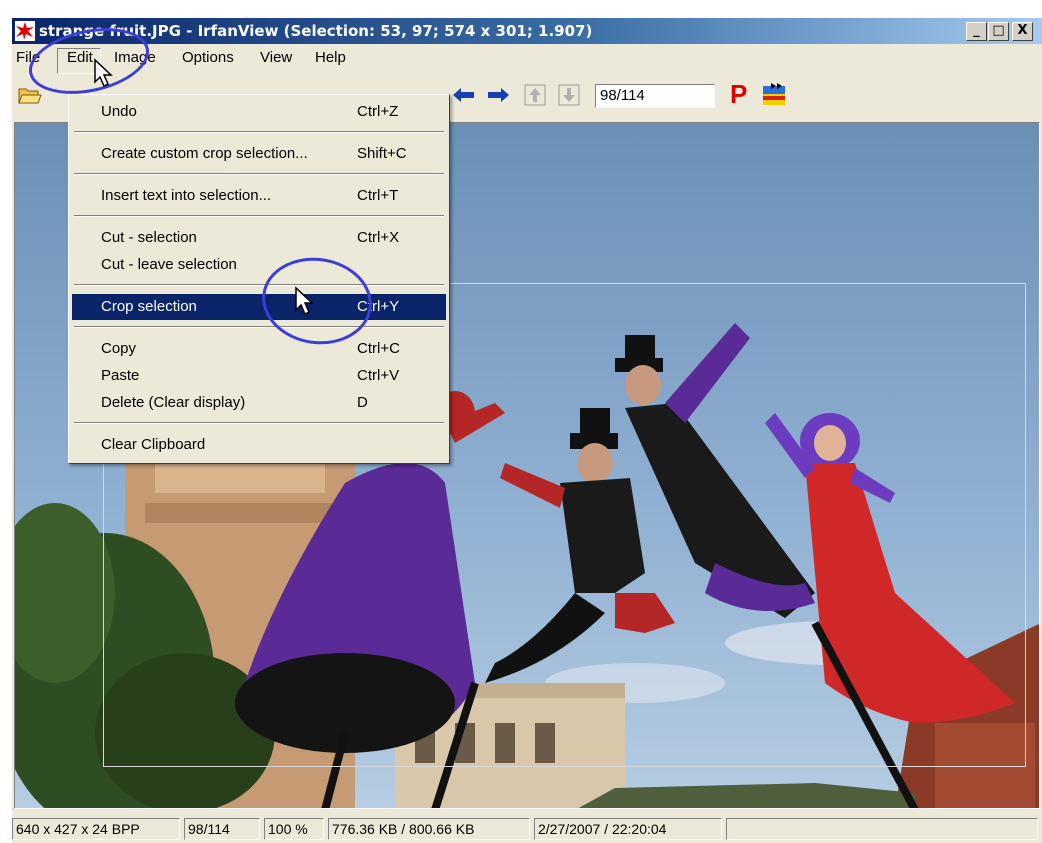 The image size is (1042, 843). I want to click on close-button: X, so click(1022, 31).